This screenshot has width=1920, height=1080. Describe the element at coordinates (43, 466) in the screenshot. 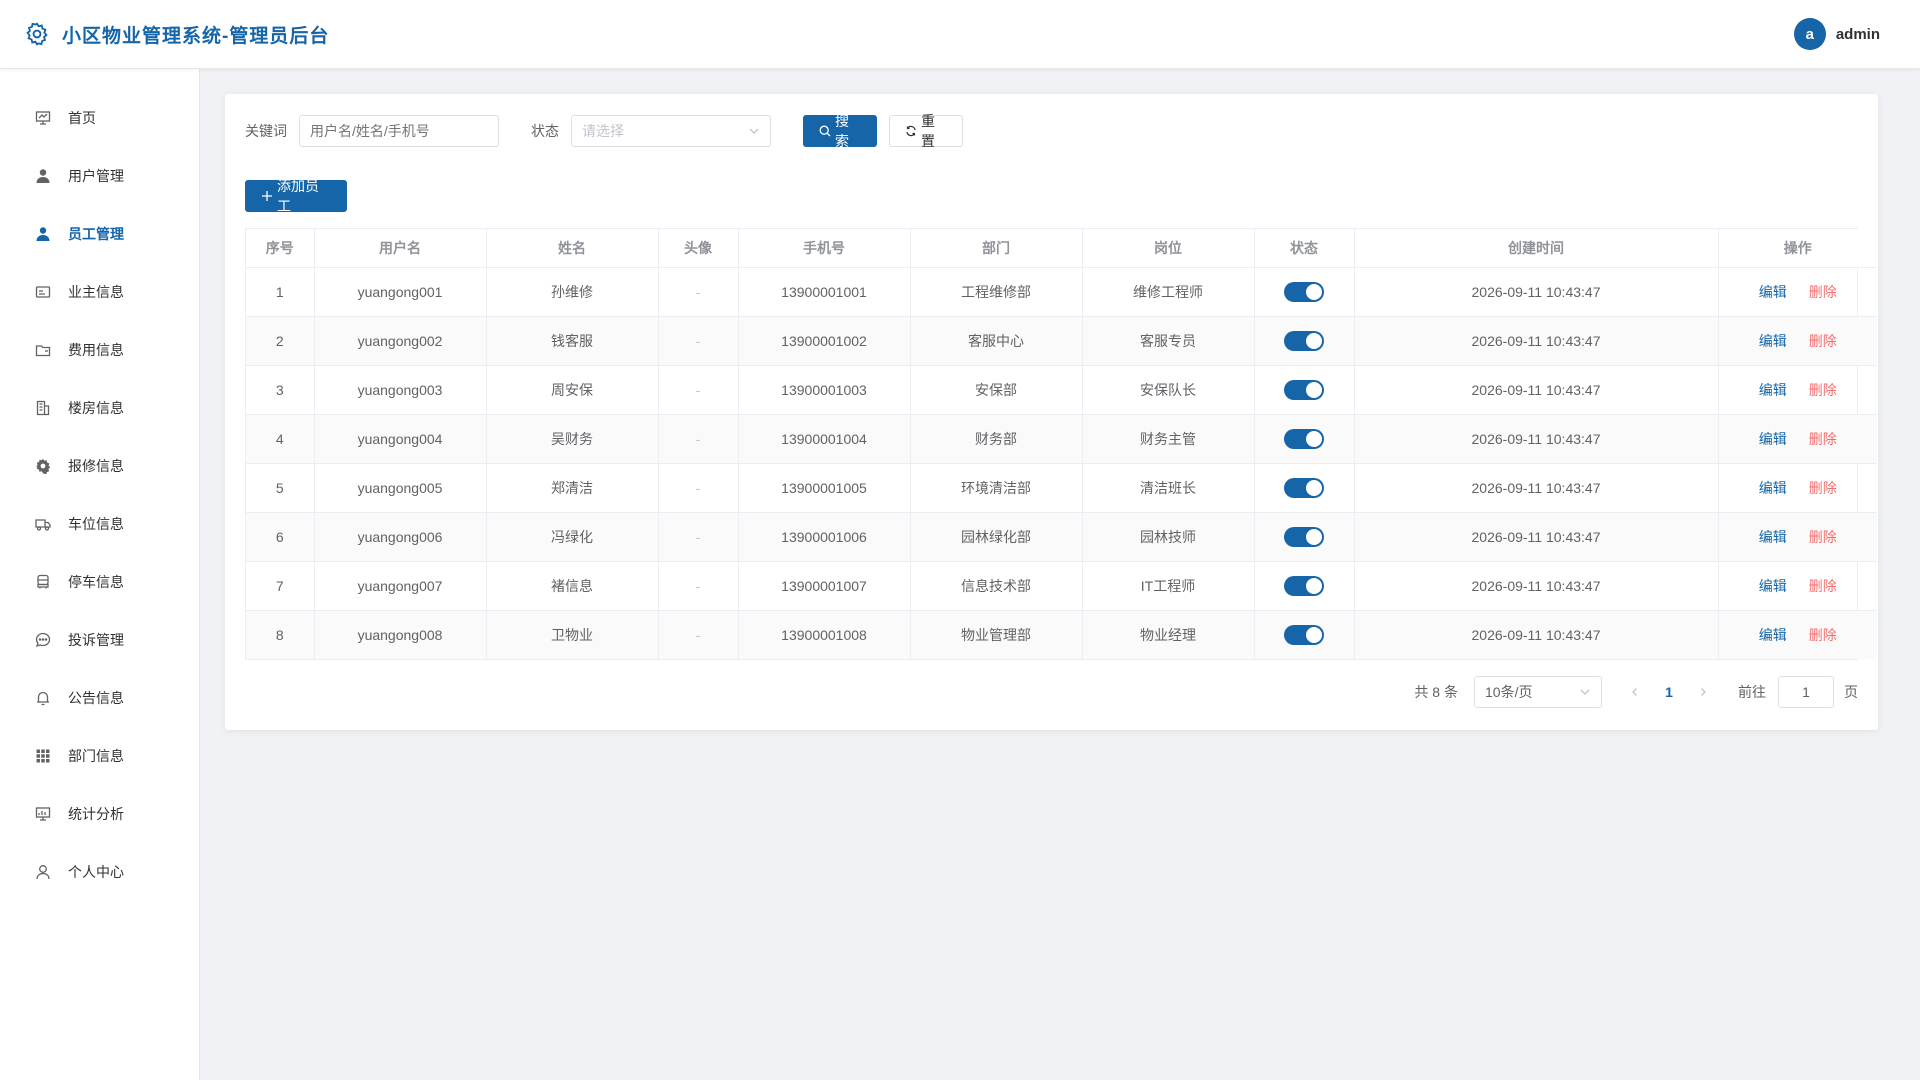

I see `gear-icon` at that location.